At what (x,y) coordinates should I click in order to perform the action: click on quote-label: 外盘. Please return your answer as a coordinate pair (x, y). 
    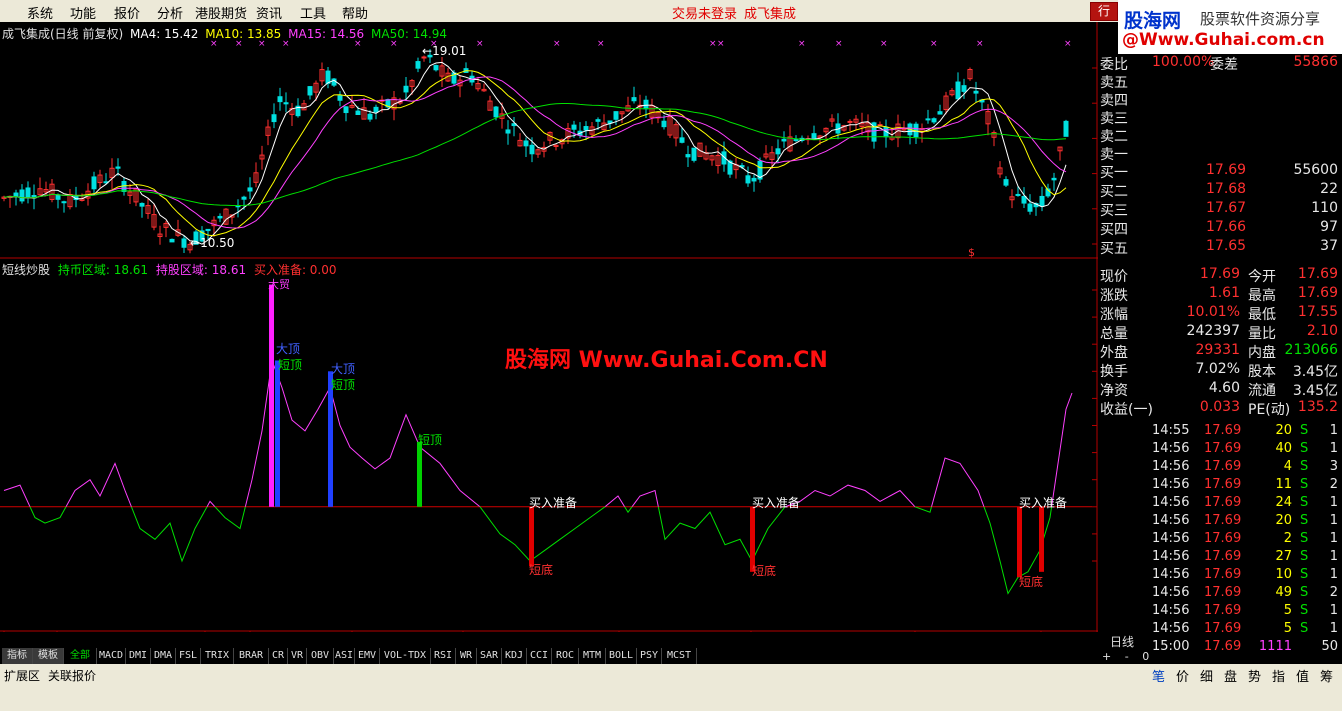
    Looking at the image, I should click on (1114, 353).